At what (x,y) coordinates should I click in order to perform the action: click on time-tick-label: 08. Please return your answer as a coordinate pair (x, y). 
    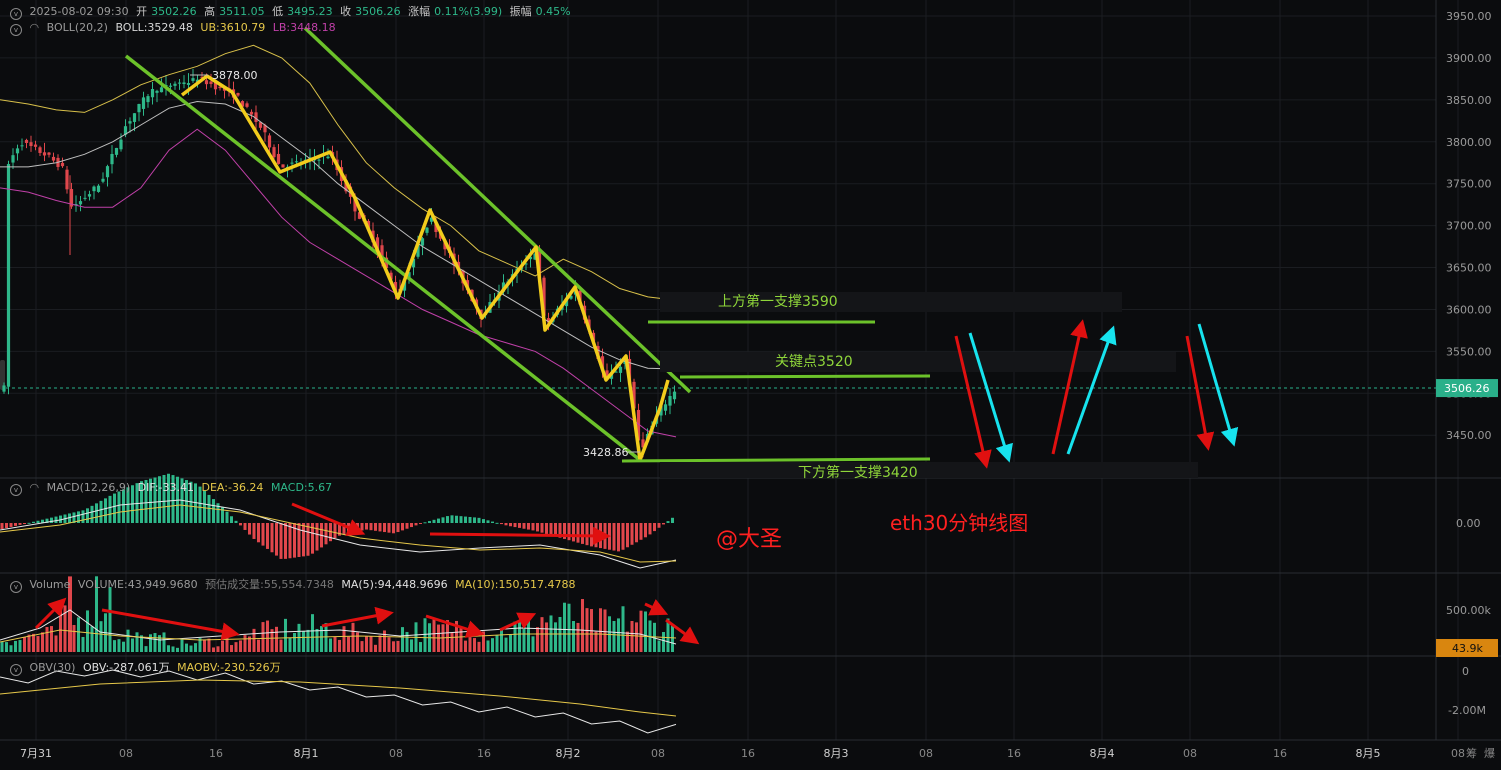
    Looking at the image, I should click on (926, 753).